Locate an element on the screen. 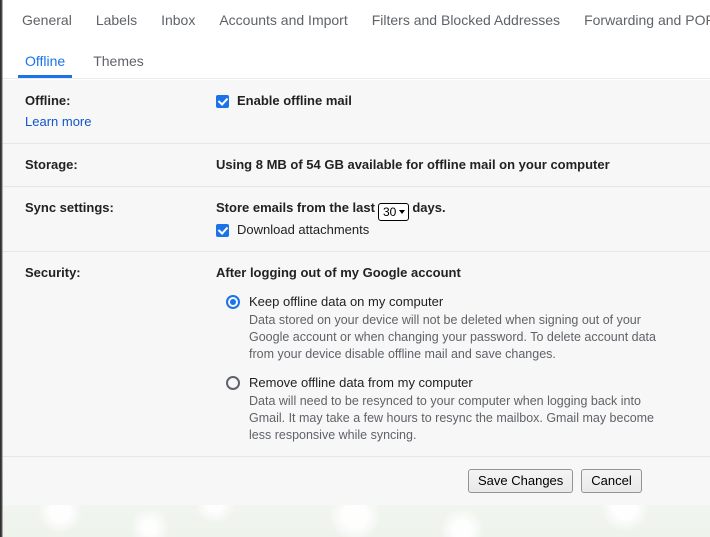  row-sync-label-cell: Sync settings: is located at coordinates (109, 219).